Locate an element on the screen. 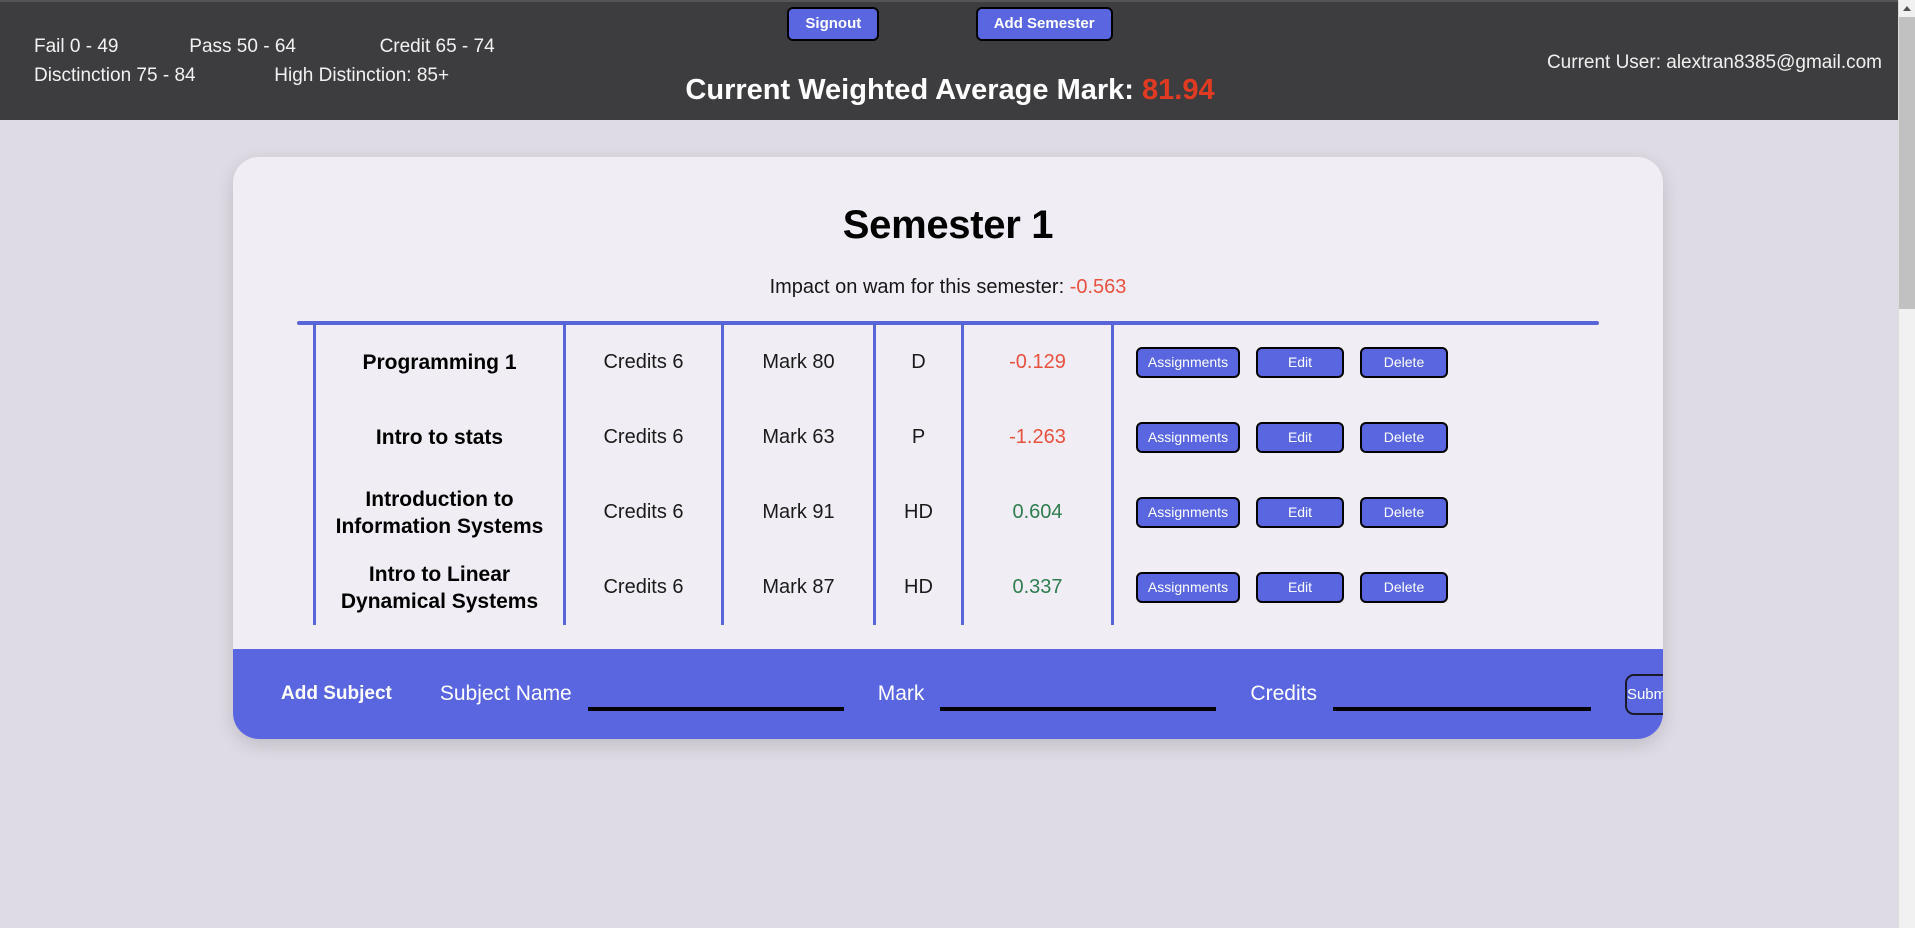 The image size is (1915, 928). subject-mark: Mark 80 is located at coordinates (797, 362).